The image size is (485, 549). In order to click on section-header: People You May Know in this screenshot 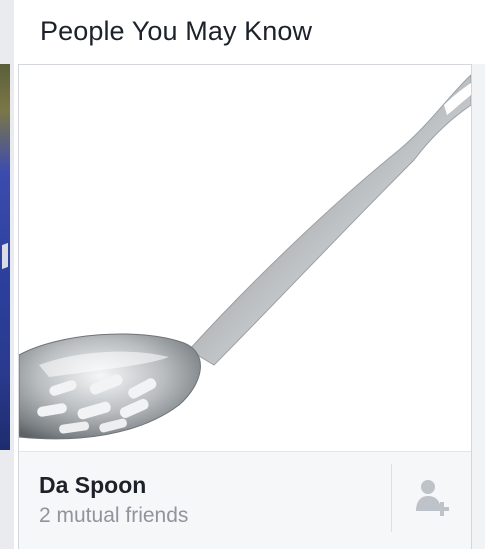, I will do `click(249, 32)`.